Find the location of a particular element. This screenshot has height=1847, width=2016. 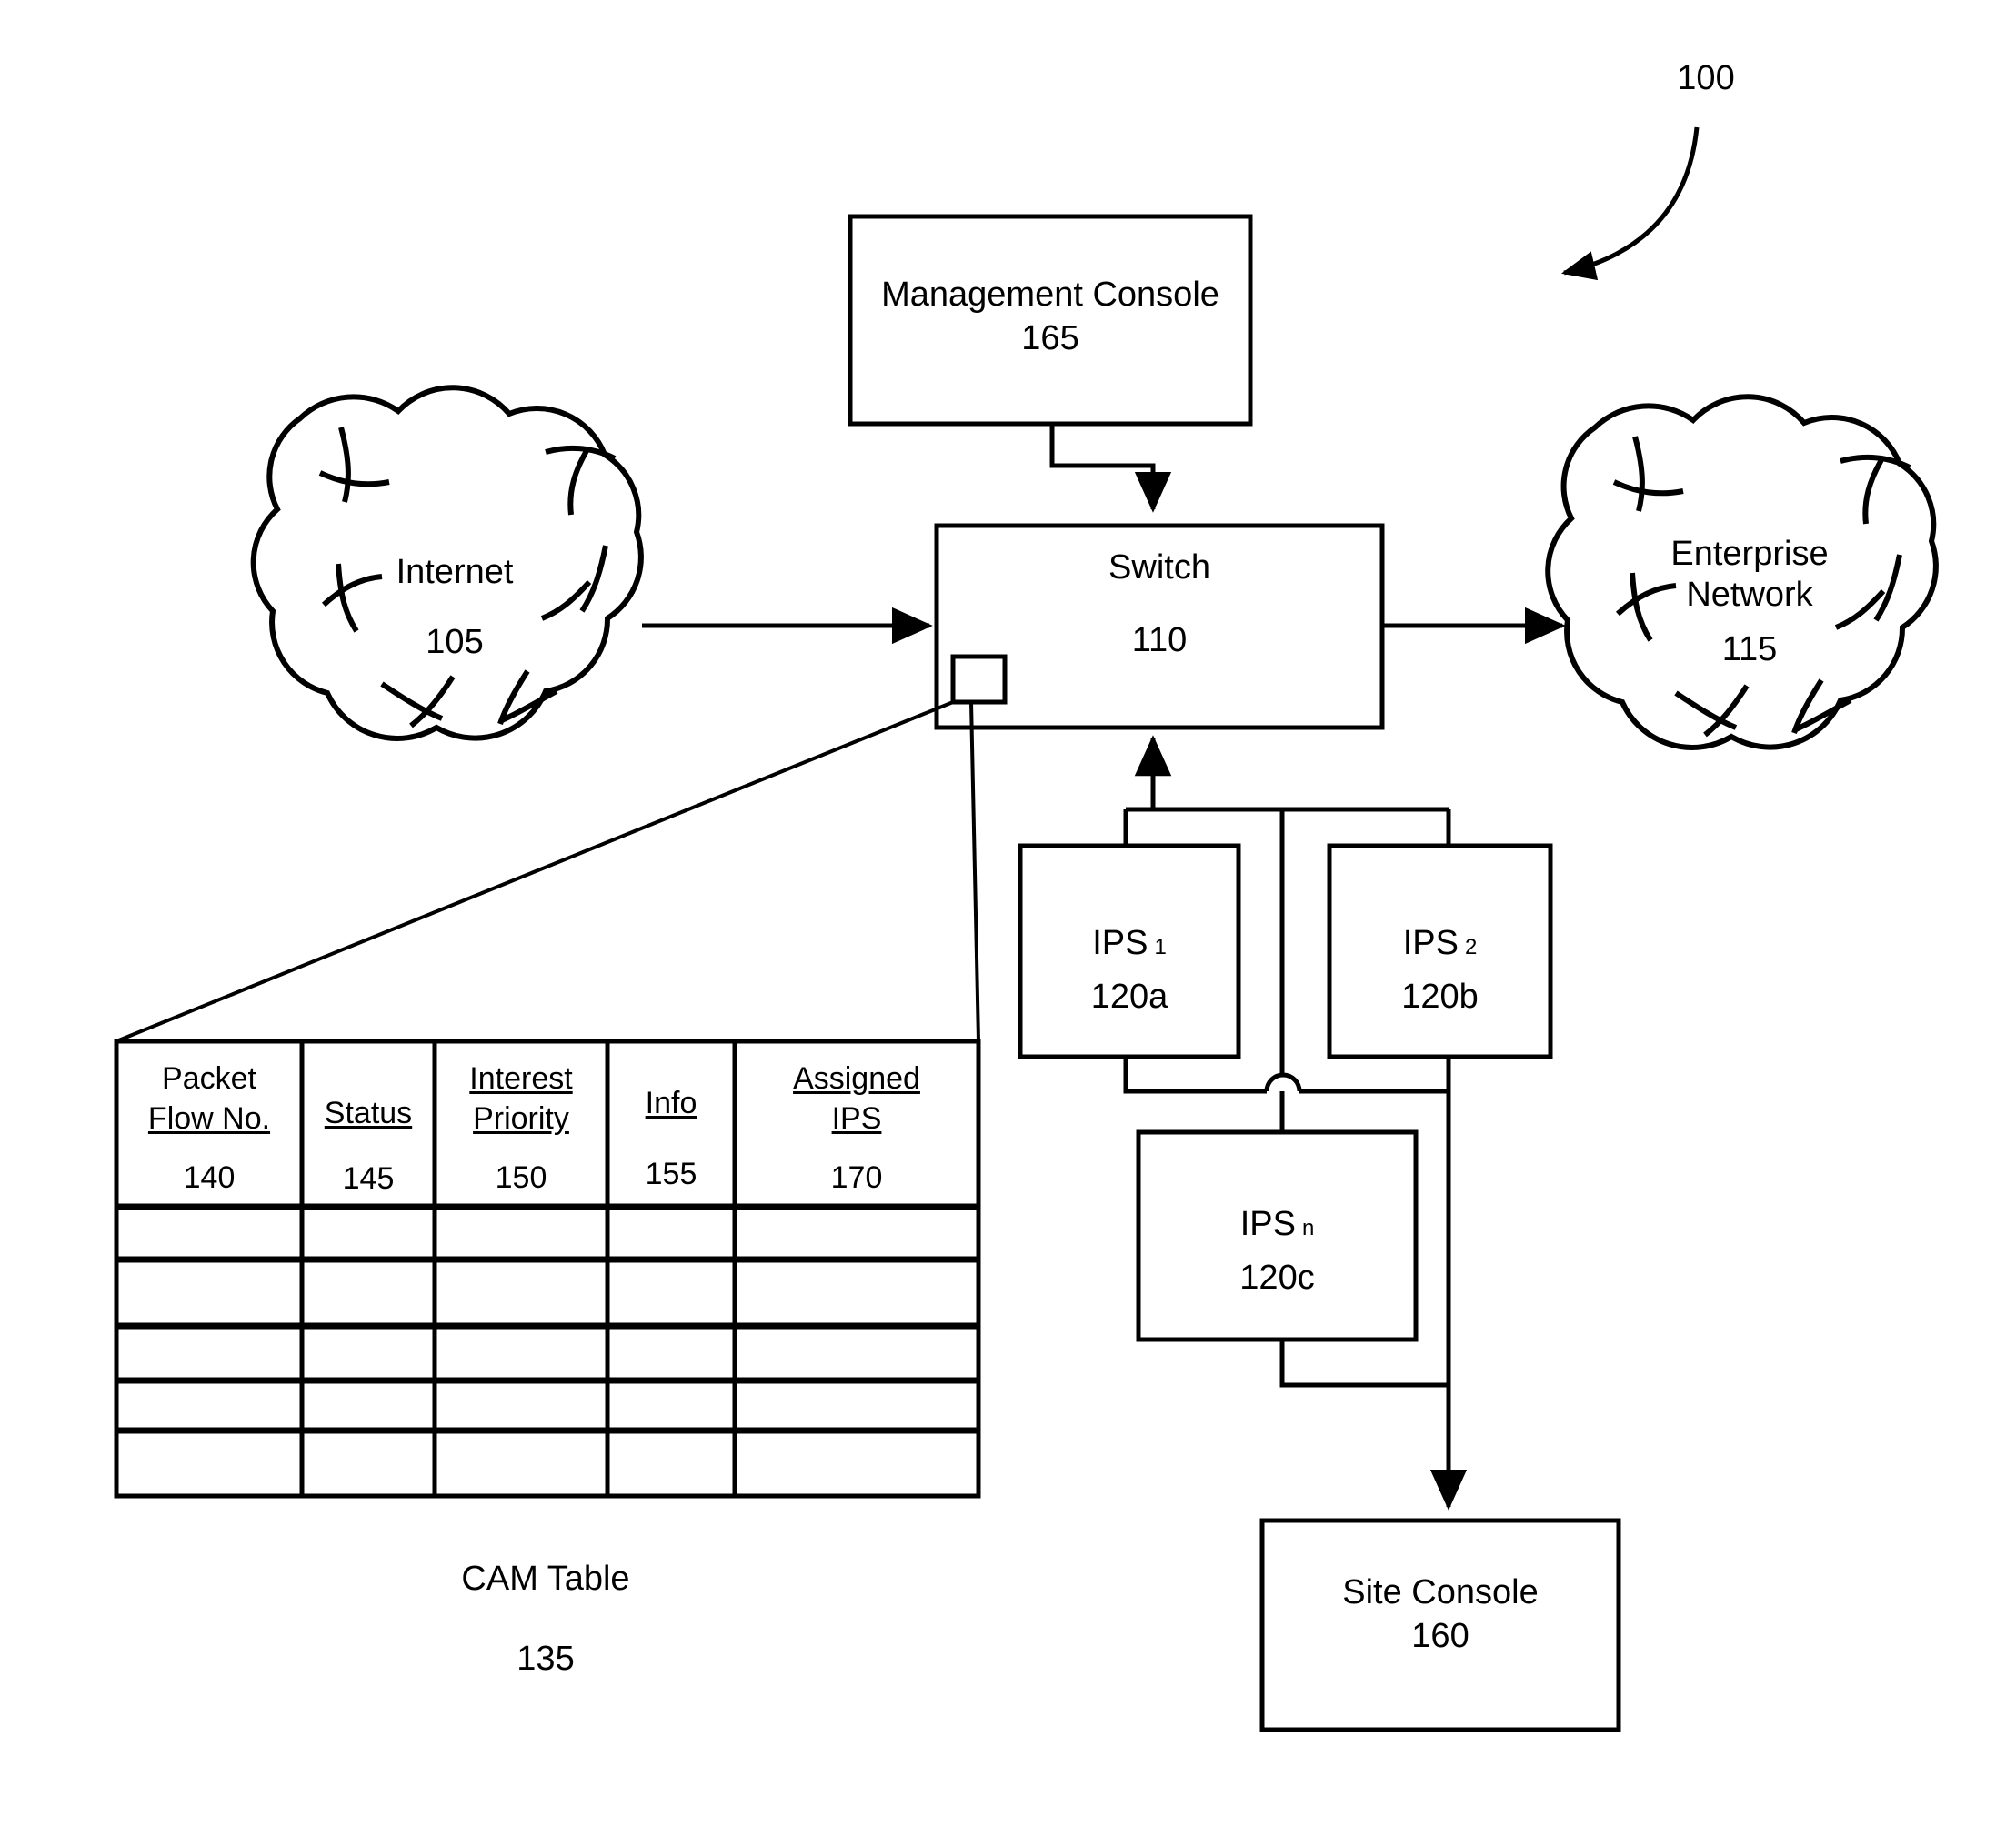

cam-header-3-ref: 155 is located at coordinates (671, 1173).